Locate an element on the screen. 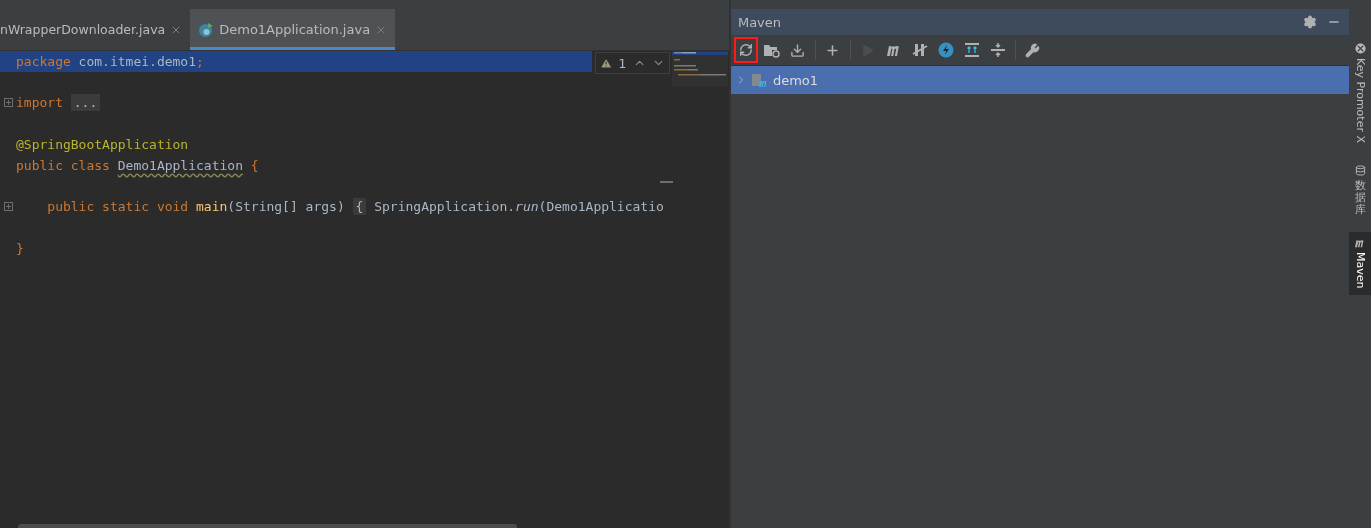 Image resolution: width=1371 pixels, height=528 pixels. plus-icon is located at coordinates (833, 50).